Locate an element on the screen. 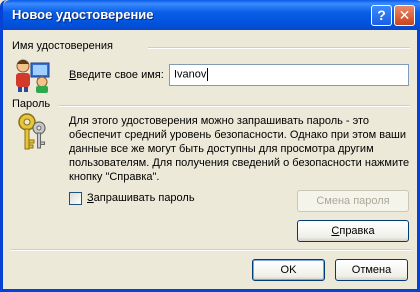 This screenshot has width=420, height=292. cancel-button: Отмена is located at coordinates (371, 270).